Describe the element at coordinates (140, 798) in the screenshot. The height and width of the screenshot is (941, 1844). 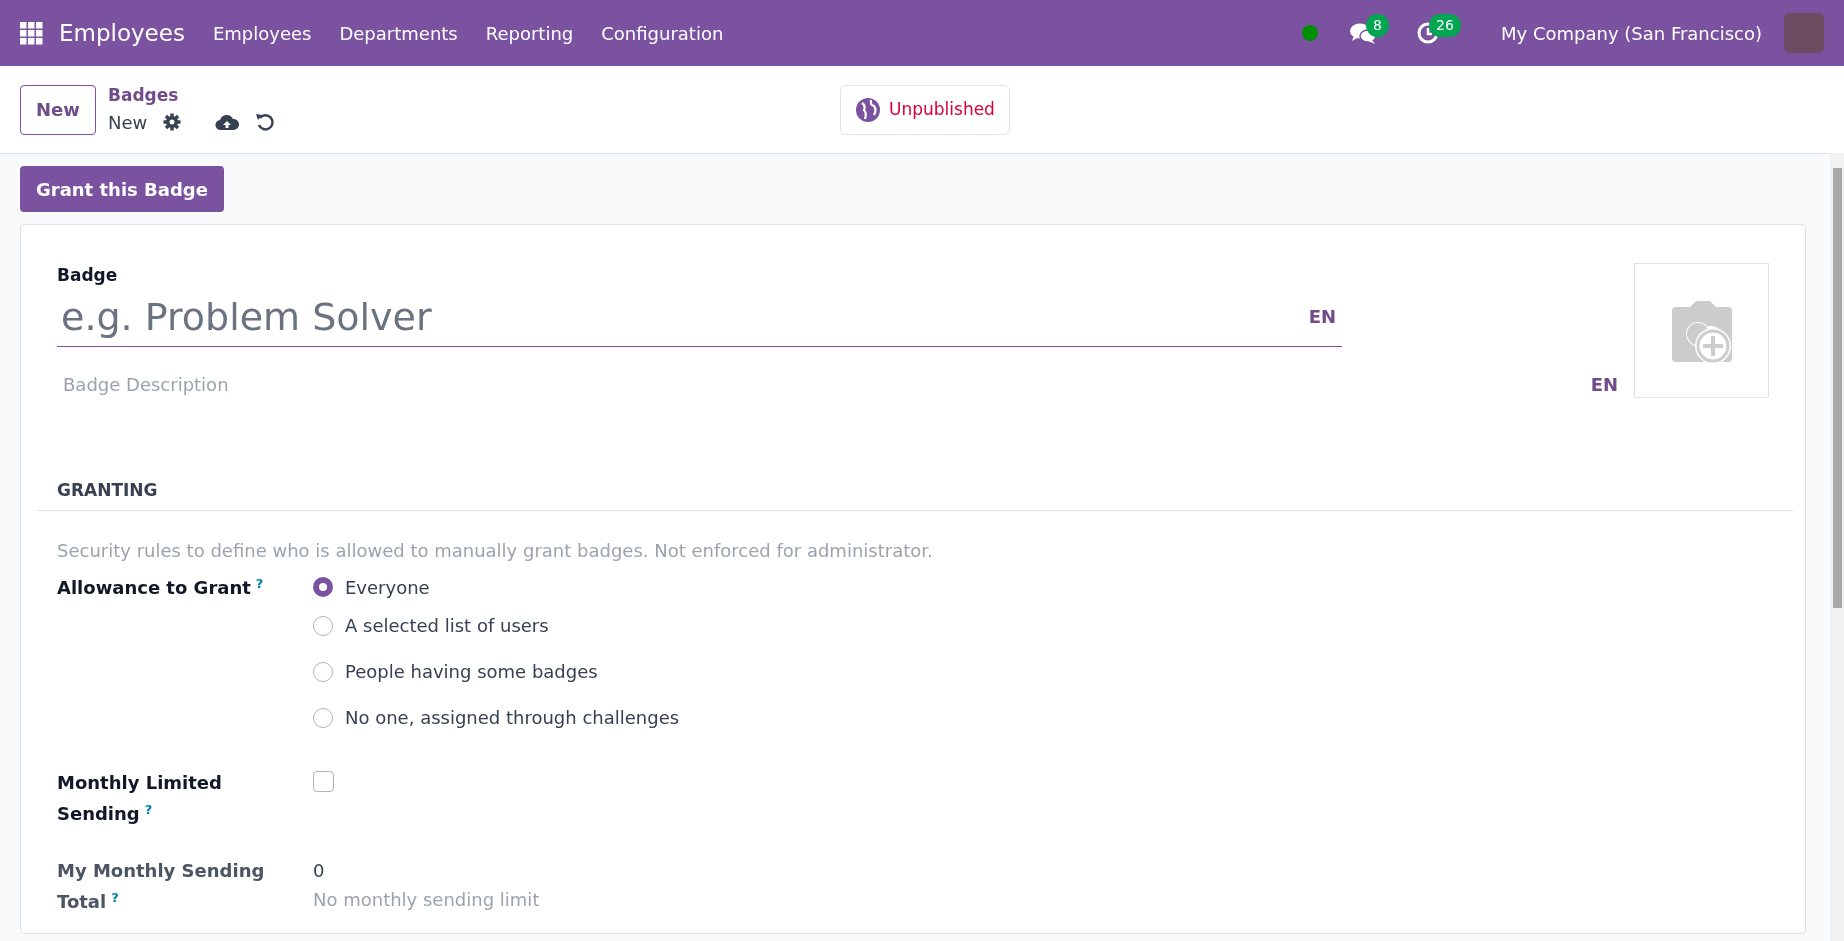
I see `field-label: Monthly Limited Sending $^{?}$` at that location.